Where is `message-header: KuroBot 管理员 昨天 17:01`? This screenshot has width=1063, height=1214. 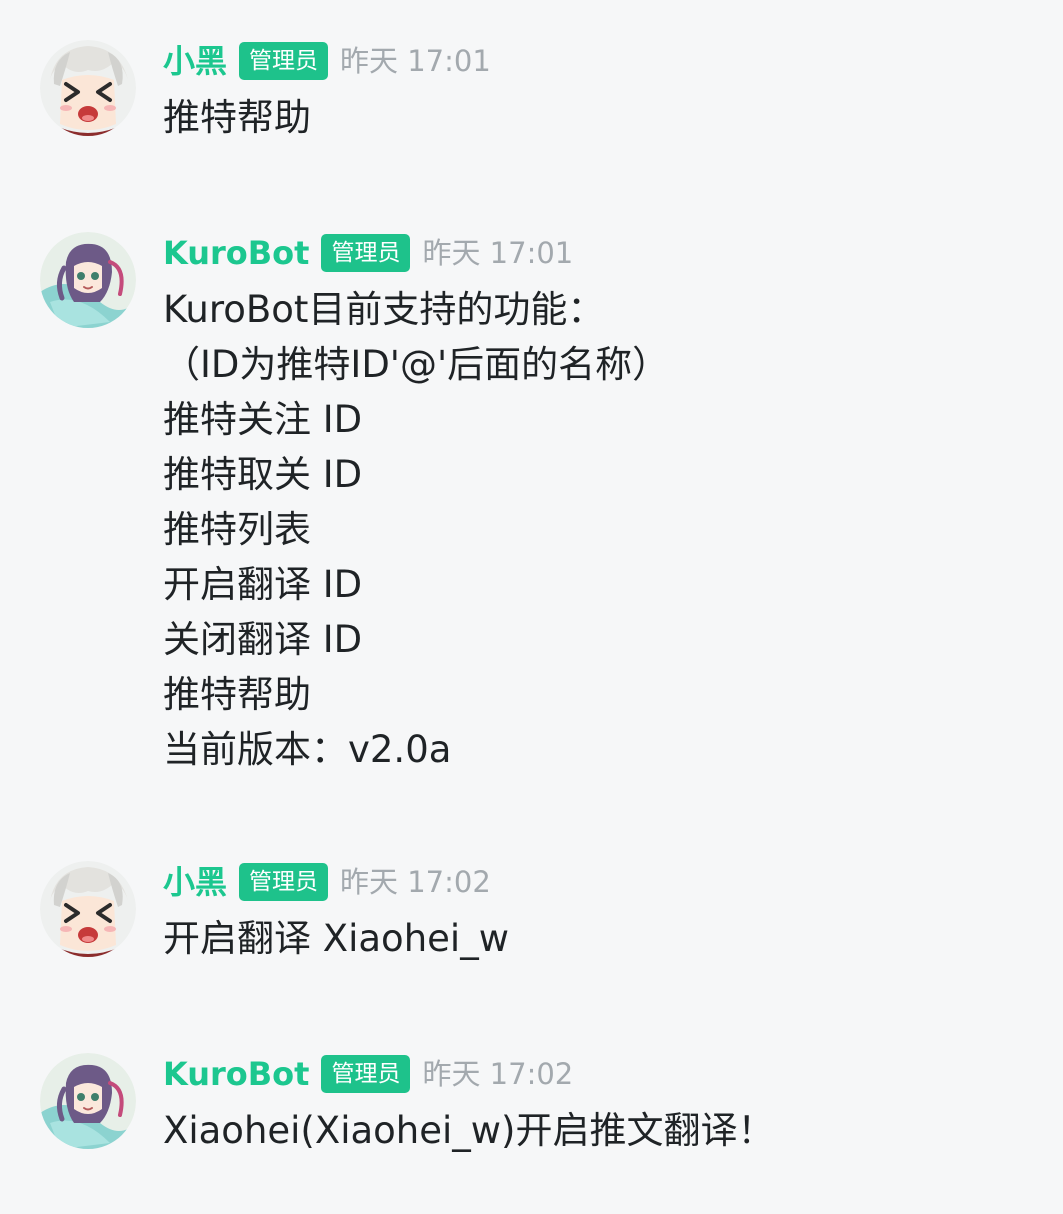 message-header: KuroBot 管理员 昨天 17:01 is located at coordinates (368, 253).